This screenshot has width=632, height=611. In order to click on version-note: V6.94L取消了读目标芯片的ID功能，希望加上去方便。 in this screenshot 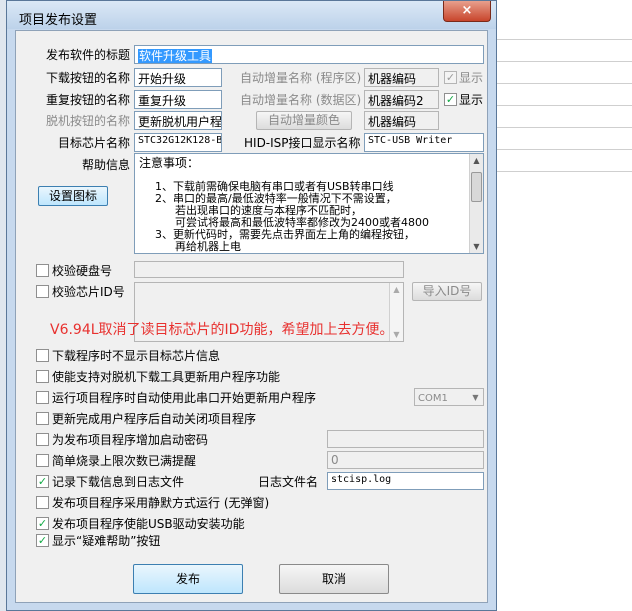, I will do `click(222, 330)`.